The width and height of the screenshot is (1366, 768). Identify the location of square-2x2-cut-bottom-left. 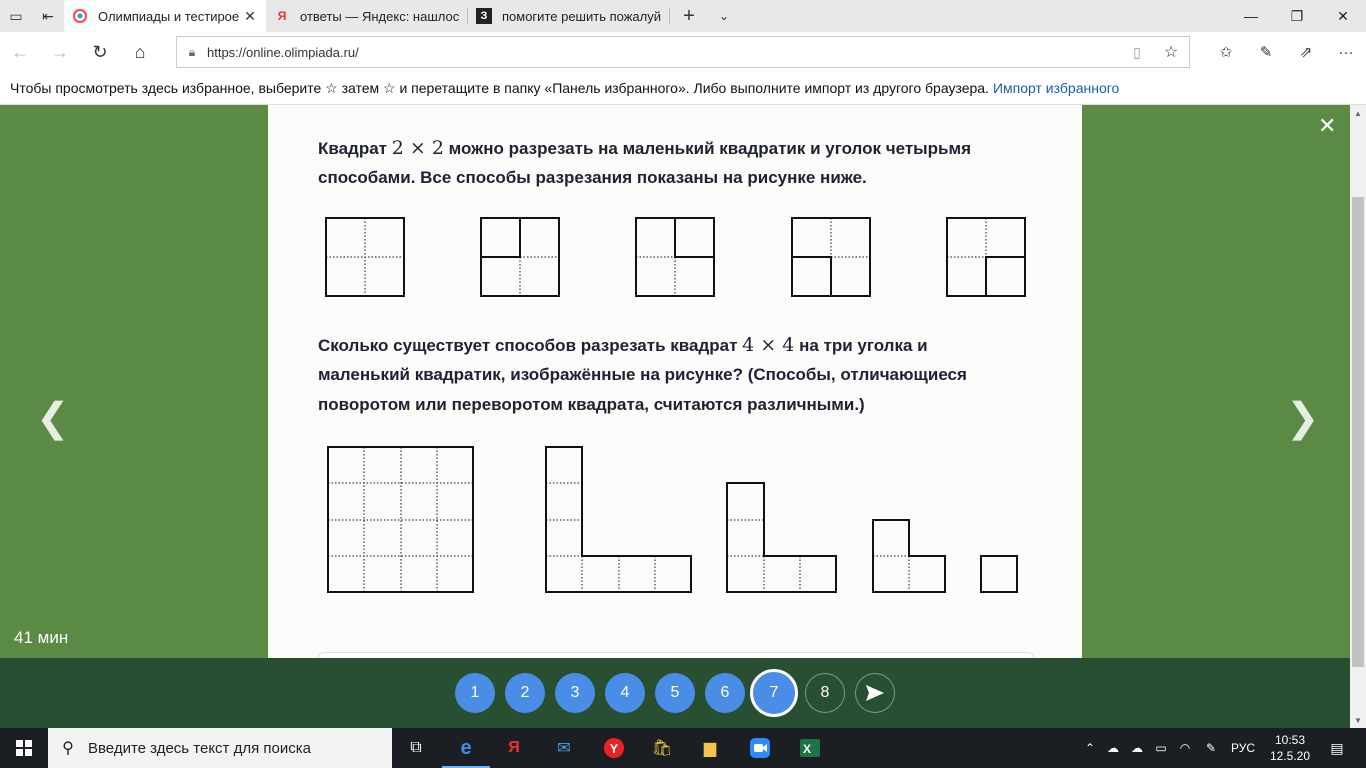
(831, 257).